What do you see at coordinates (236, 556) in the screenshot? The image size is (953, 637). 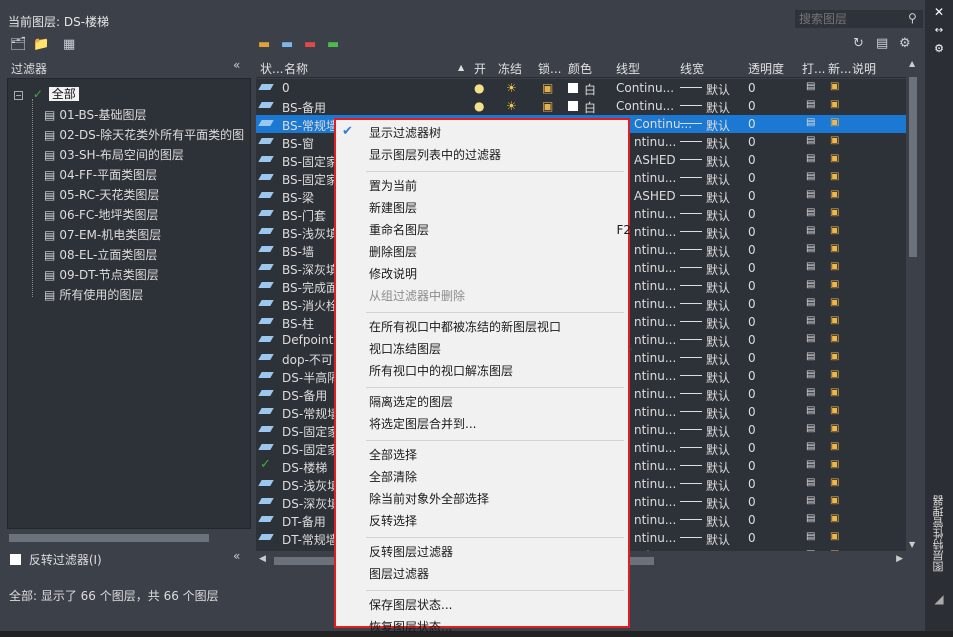 I see `collapse-left-icon: «` at bounding box center [236, 556].